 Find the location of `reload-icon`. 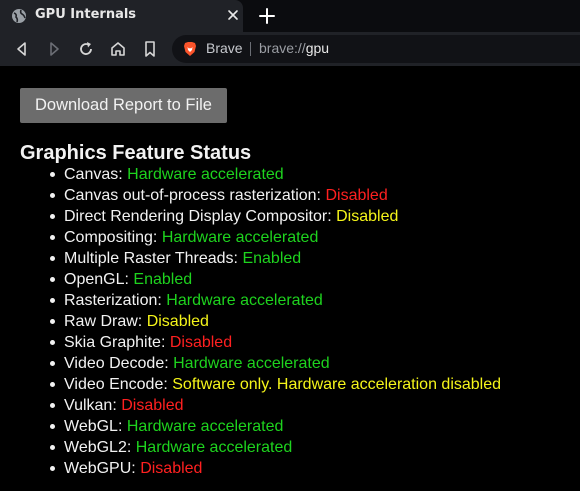

reload-icon is located at coordinates (86, 49).